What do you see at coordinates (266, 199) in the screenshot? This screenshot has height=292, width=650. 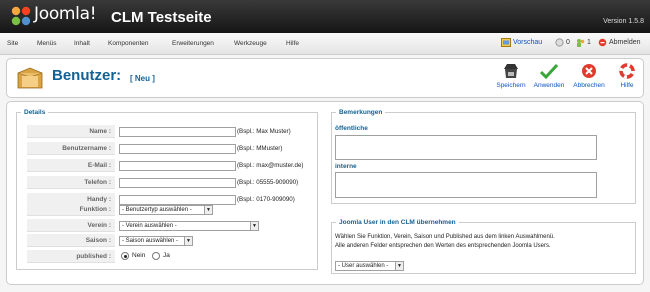 I see `mobile-hint: (Bspl.: 0170-909090)` at bounding box center [266, 199].